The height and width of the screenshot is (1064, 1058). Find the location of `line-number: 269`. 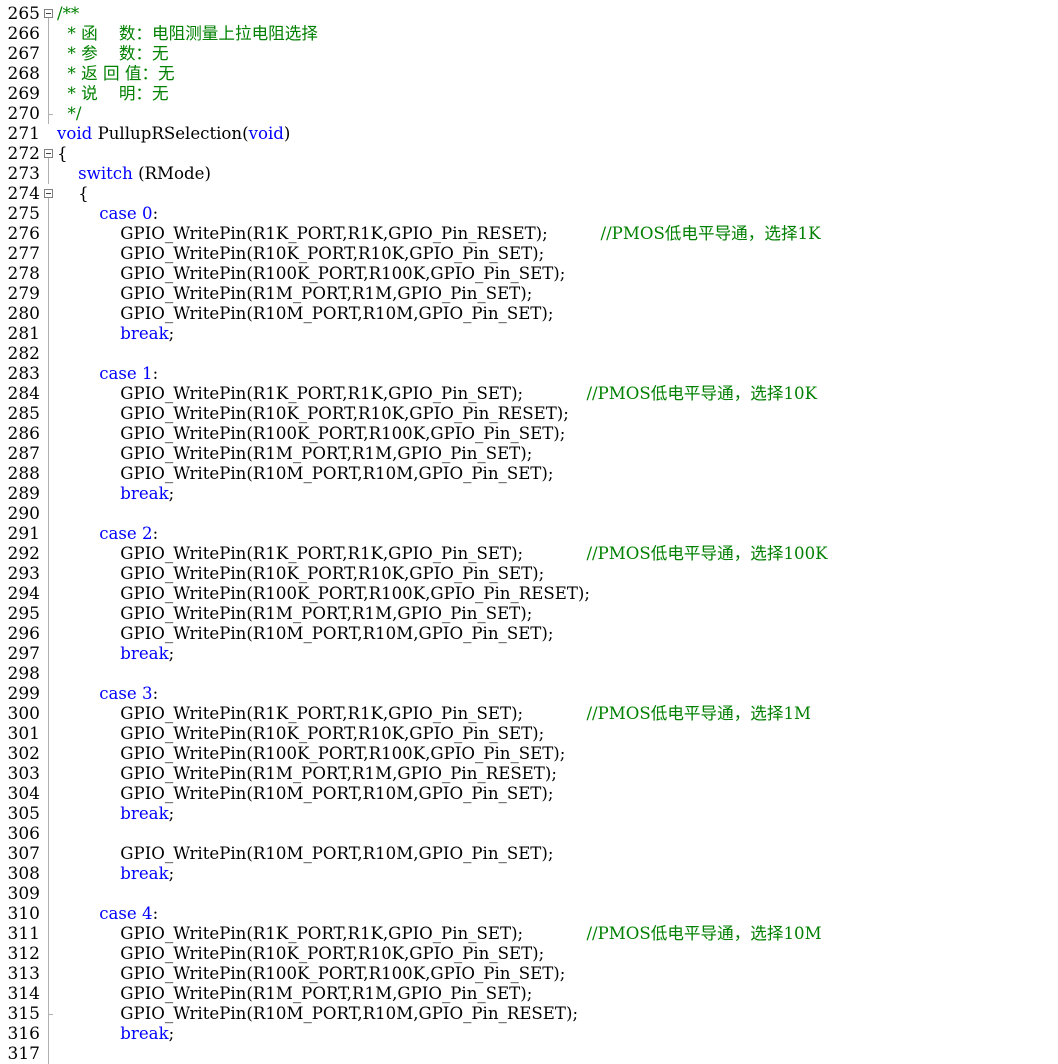

line-number: 269 is located at coordinates (23, 94).